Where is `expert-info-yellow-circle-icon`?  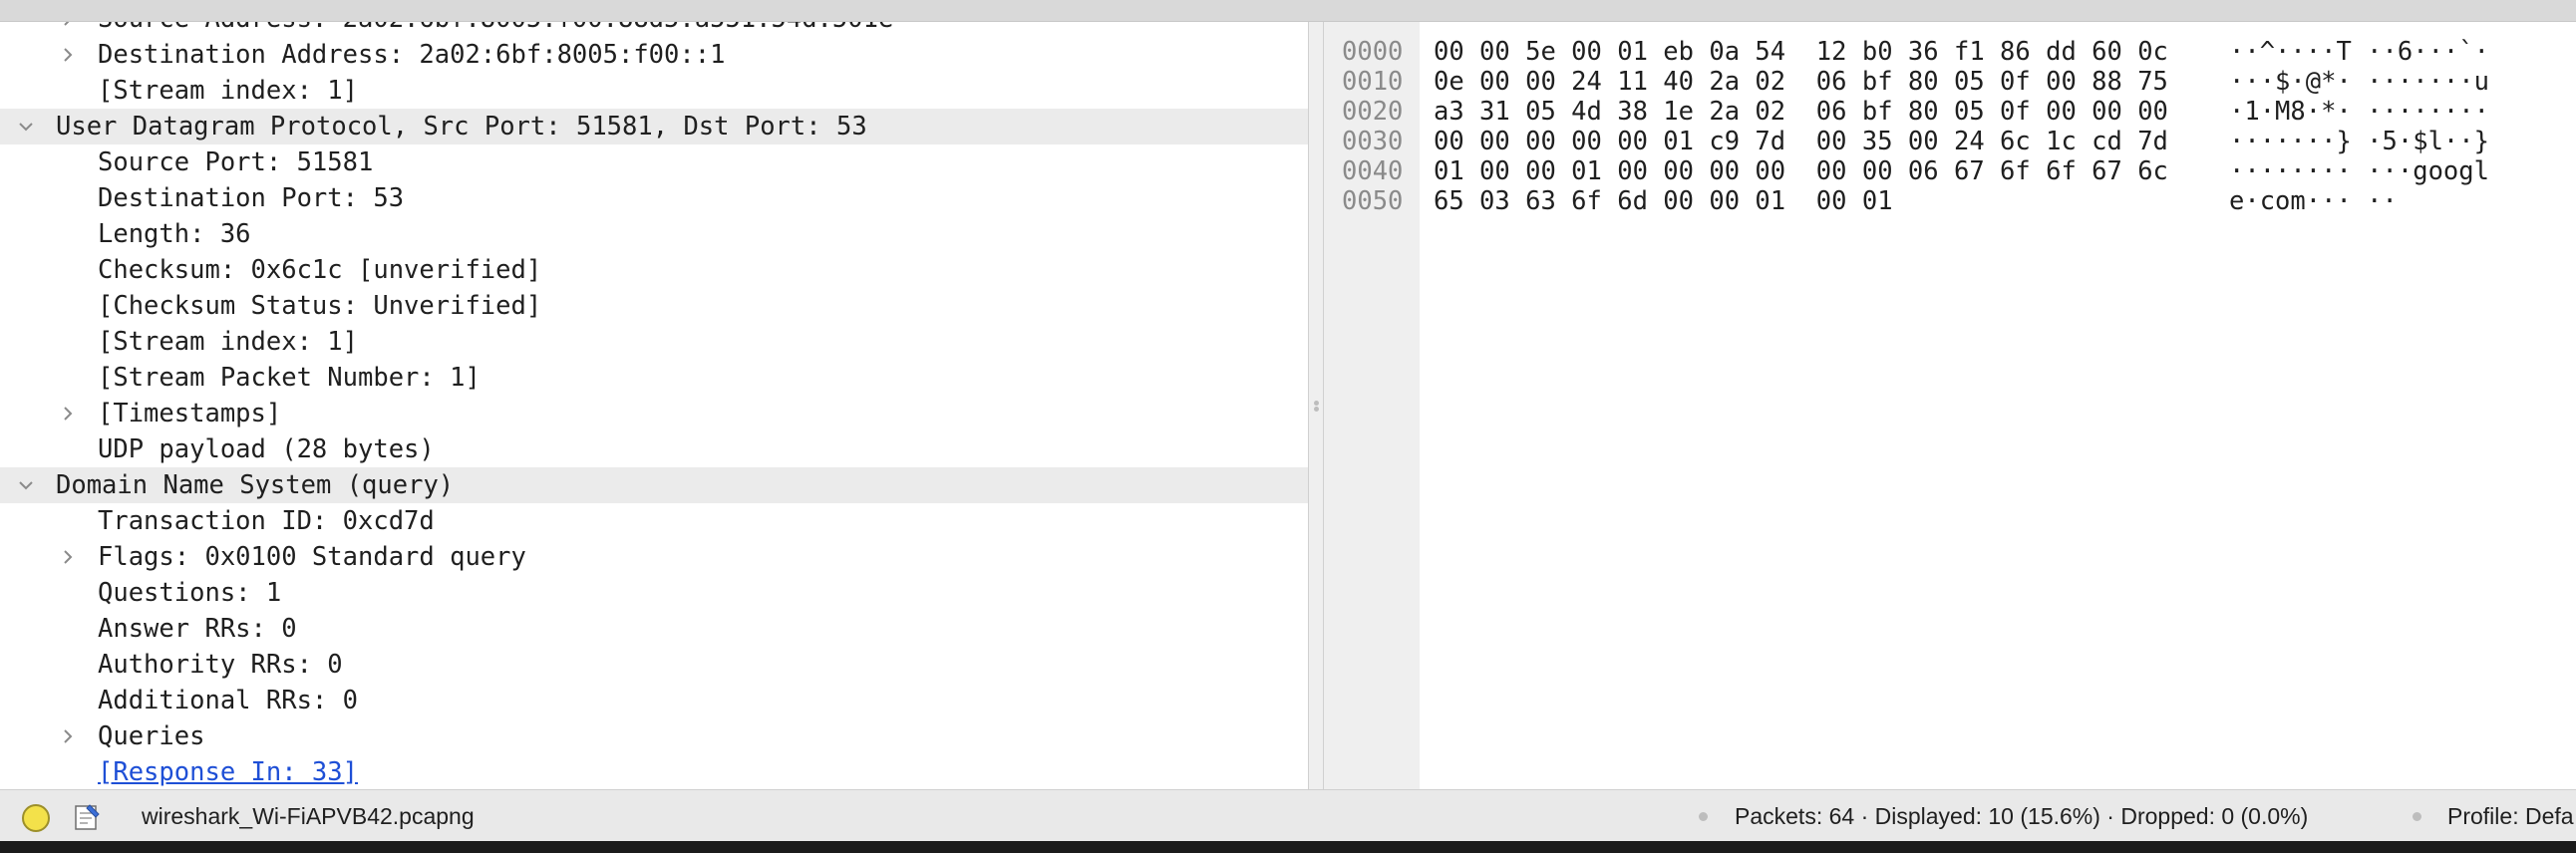 expert-info-yellow-circle-icon is located at coordinates (36, 818).